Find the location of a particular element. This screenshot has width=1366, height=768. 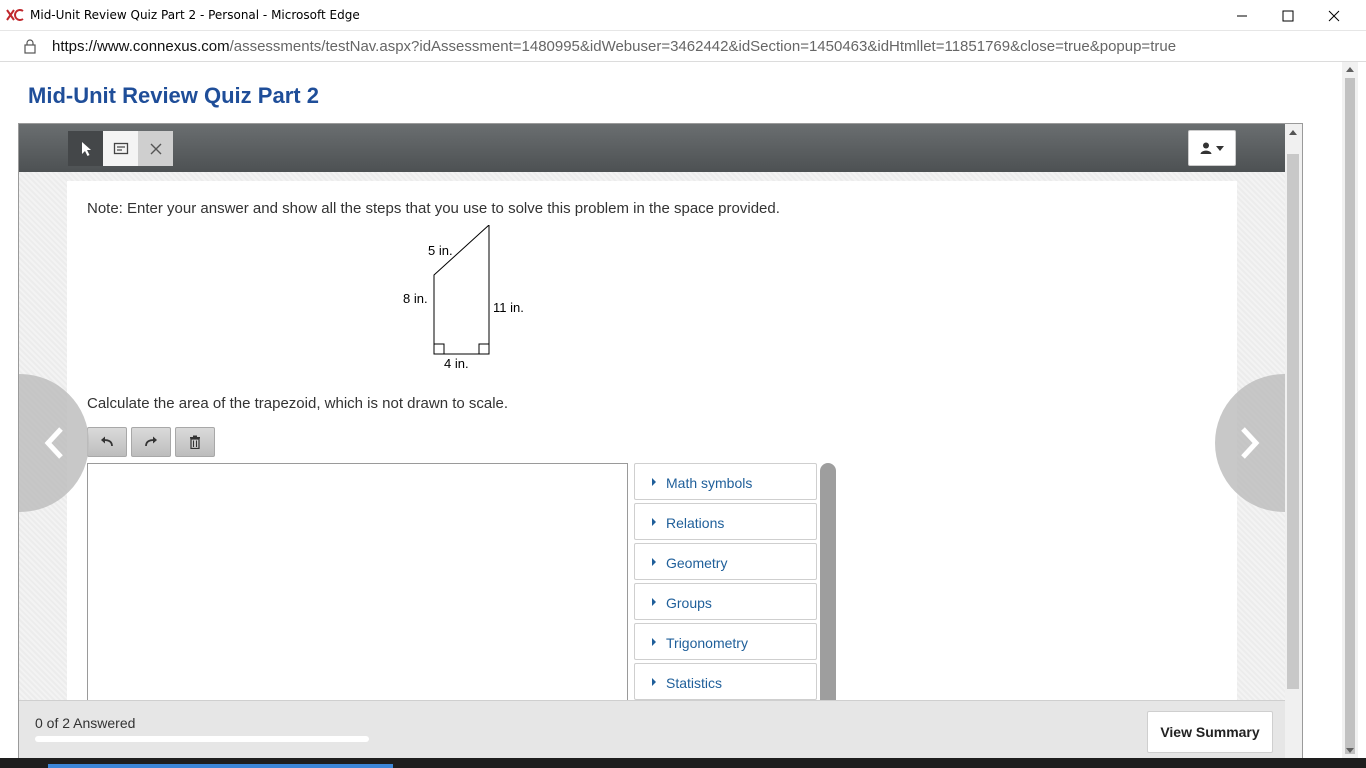

slant-side-label: 5 in. is located at coordinates (440, 250).